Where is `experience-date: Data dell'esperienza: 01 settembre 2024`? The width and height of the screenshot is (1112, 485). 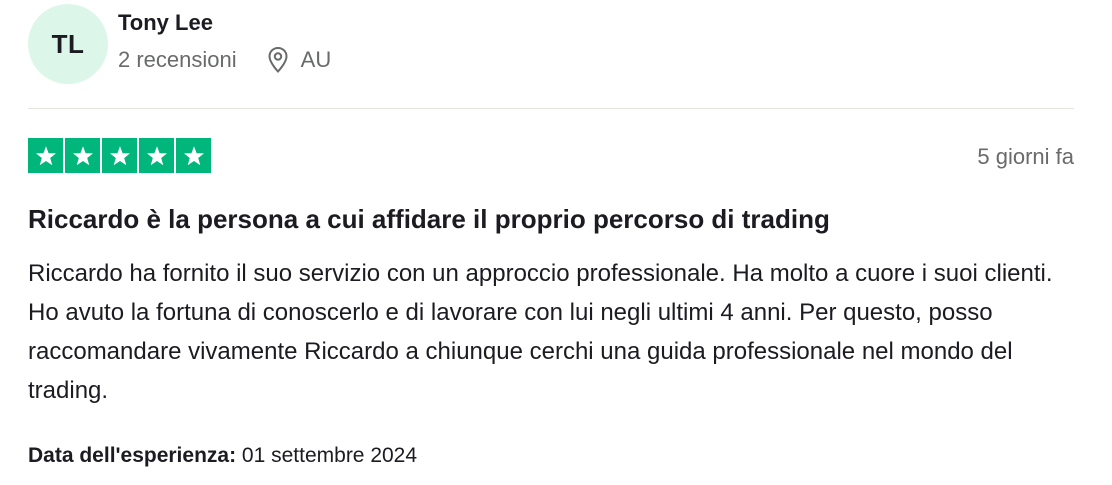
experience-date: Data dell'esperienza: 01 settembre 2024 is located at coordinates (222, 456).